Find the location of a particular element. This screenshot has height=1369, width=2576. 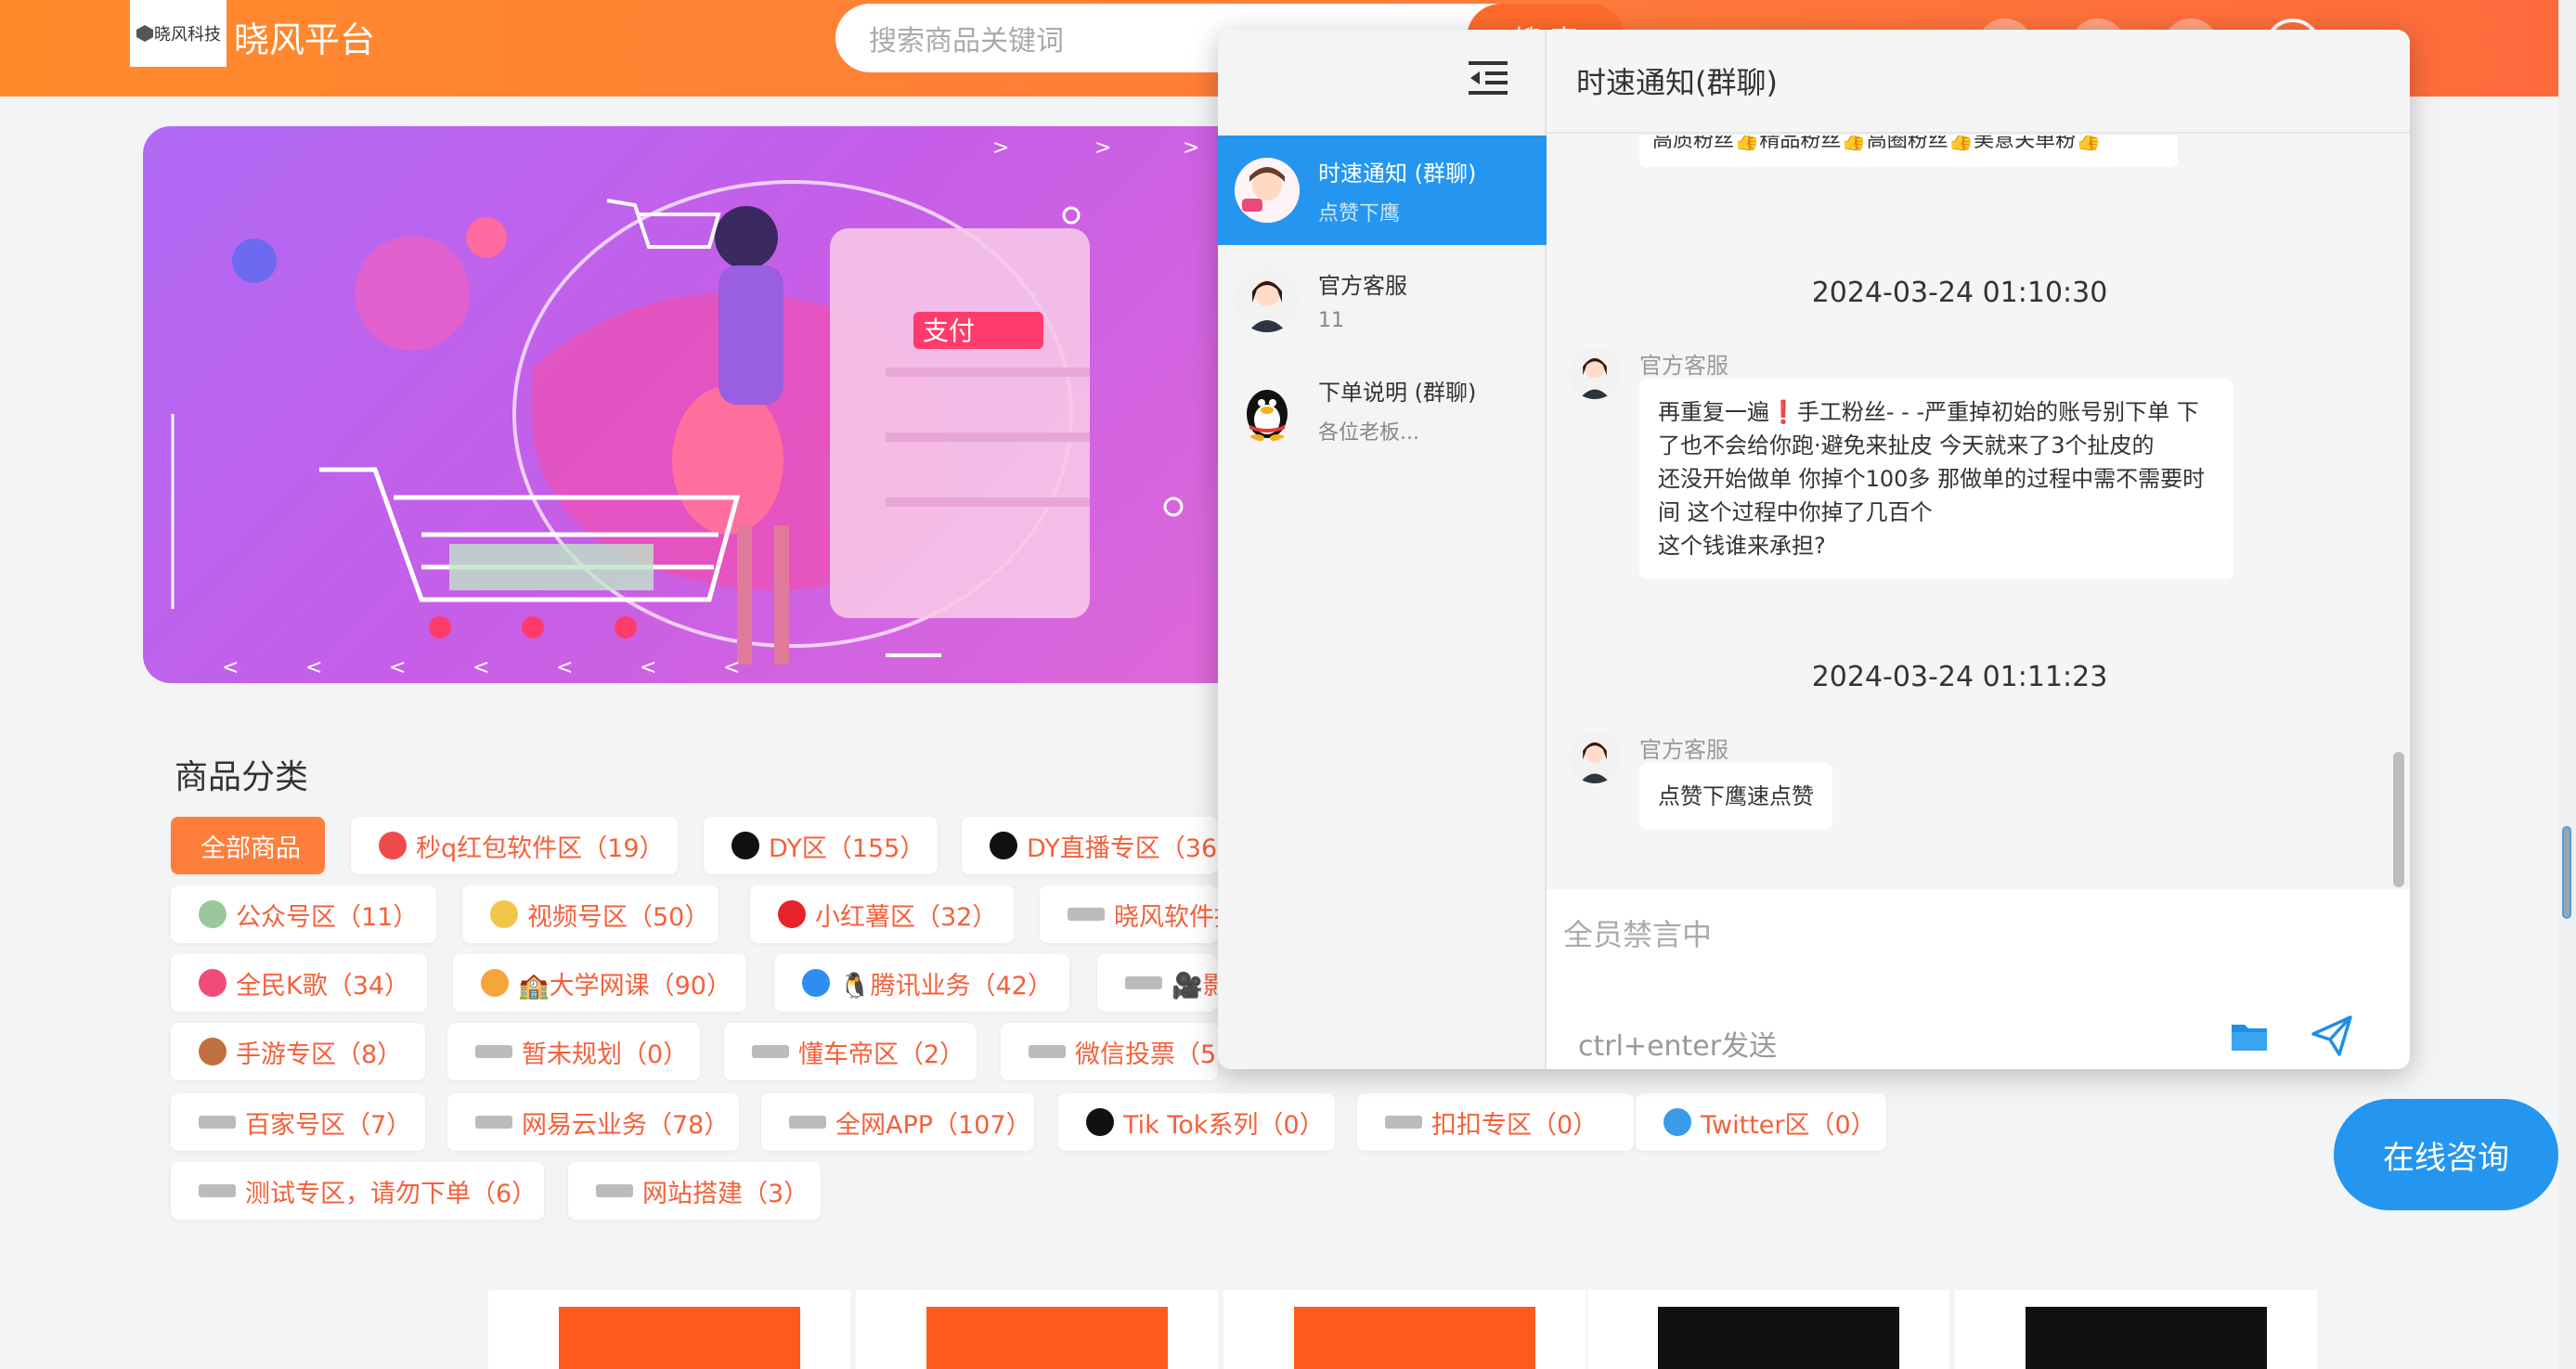

category-label: 全民K歌（34） is located at coordinates (323, 986).